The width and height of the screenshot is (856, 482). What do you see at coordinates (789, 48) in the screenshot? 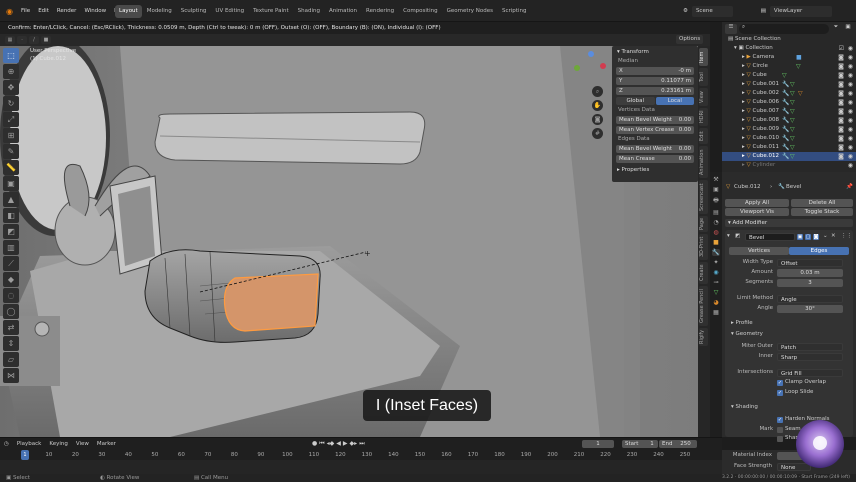
I see `outliner-row: ▾ ▣ Collection ☑ ◉` at bounding box center [789, 48].